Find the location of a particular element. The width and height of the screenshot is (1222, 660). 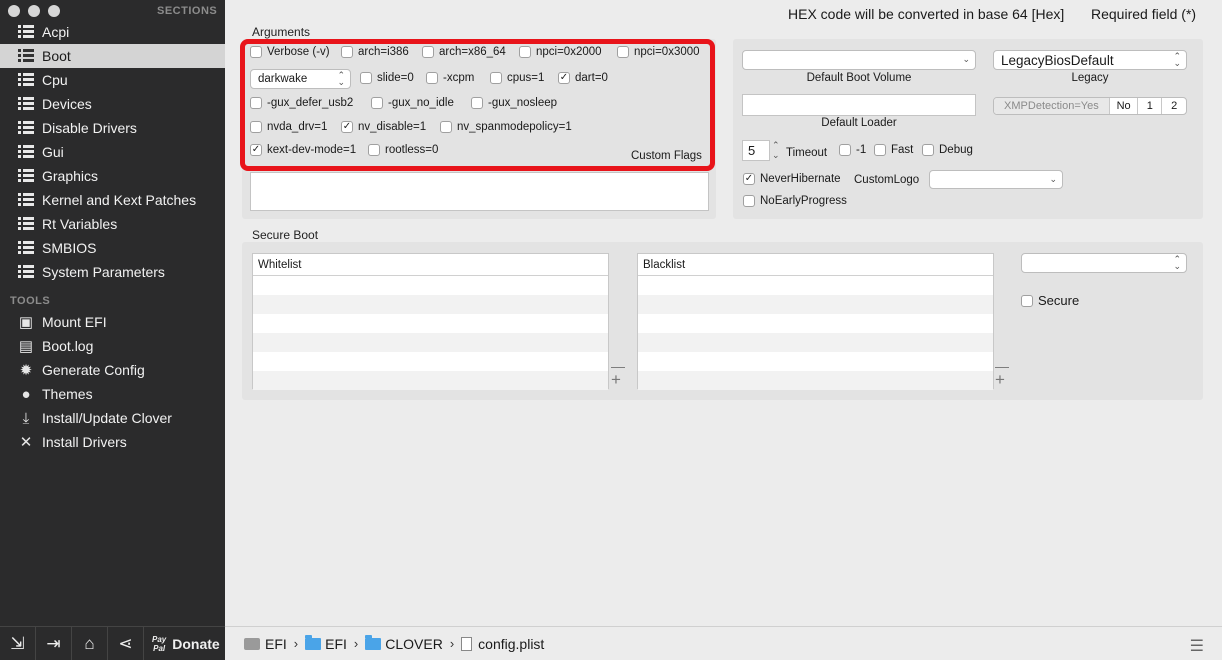

menu-icon: ☰ is located at coordinates (1197, 646).